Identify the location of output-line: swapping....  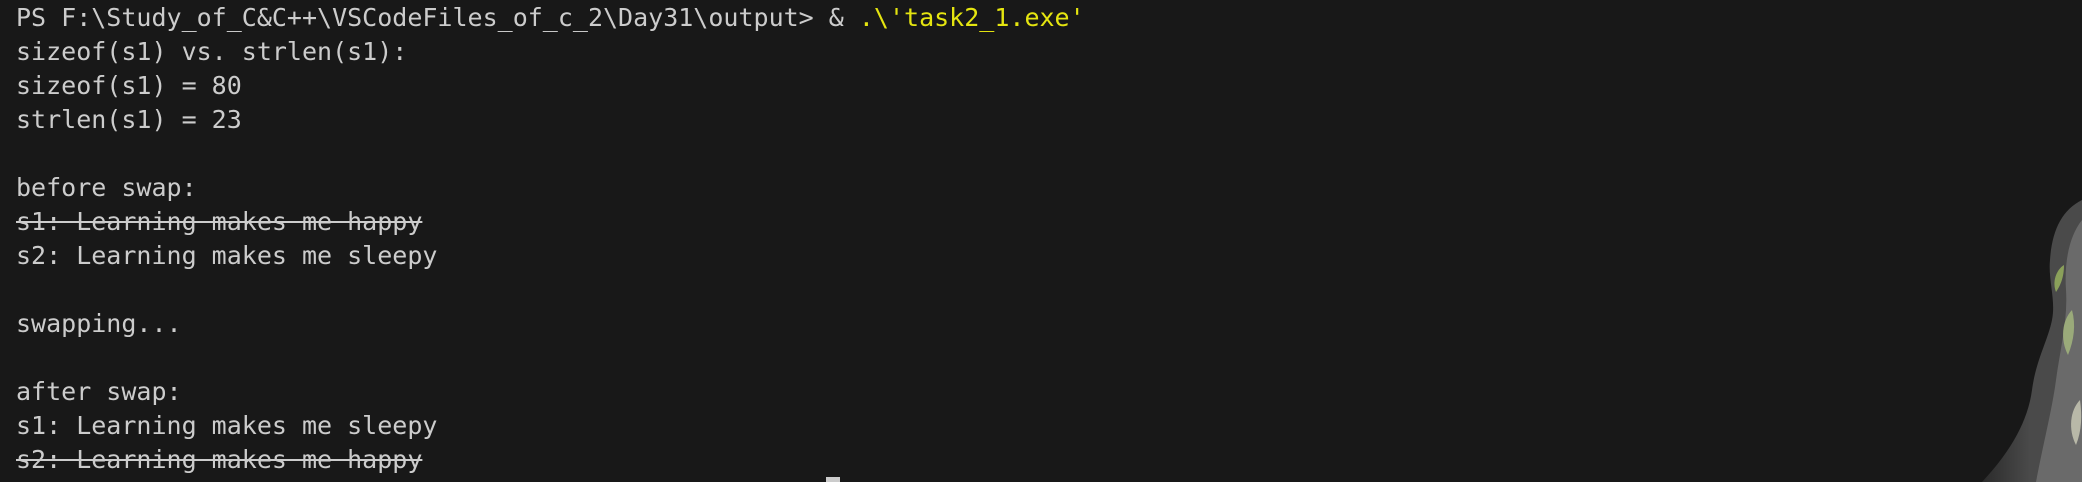
(99, 323).